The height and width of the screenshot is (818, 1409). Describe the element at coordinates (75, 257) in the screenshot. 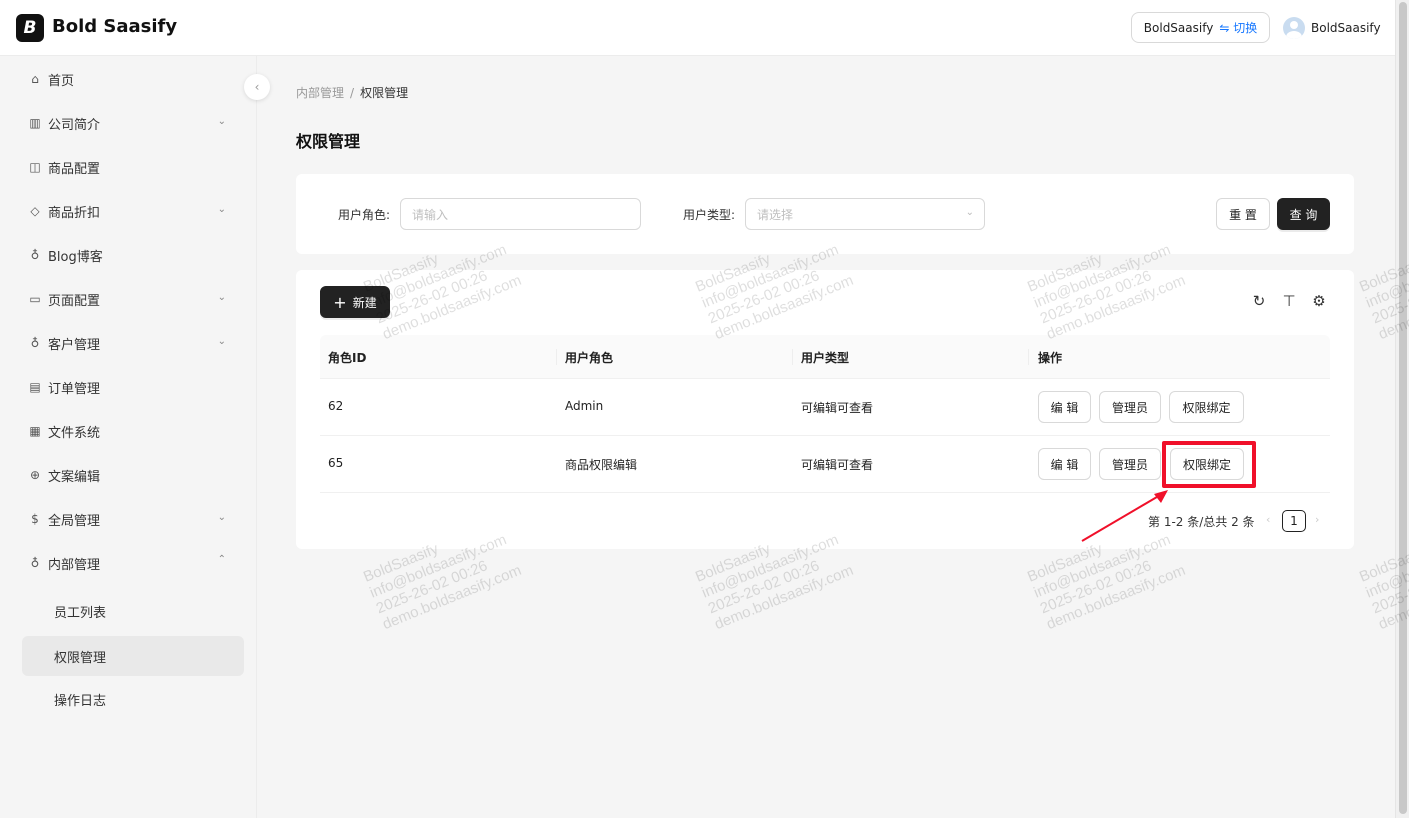

I see `sidebar-item-label: Blog博客` at that location.